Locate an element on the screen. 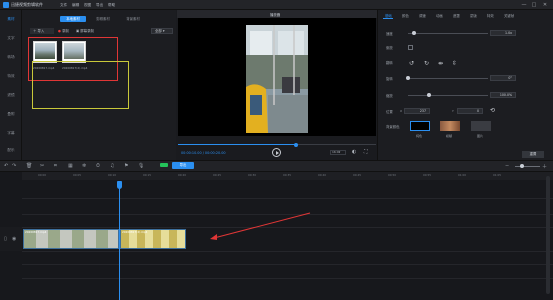  playhead-handle is located at coordinates (119, 185).